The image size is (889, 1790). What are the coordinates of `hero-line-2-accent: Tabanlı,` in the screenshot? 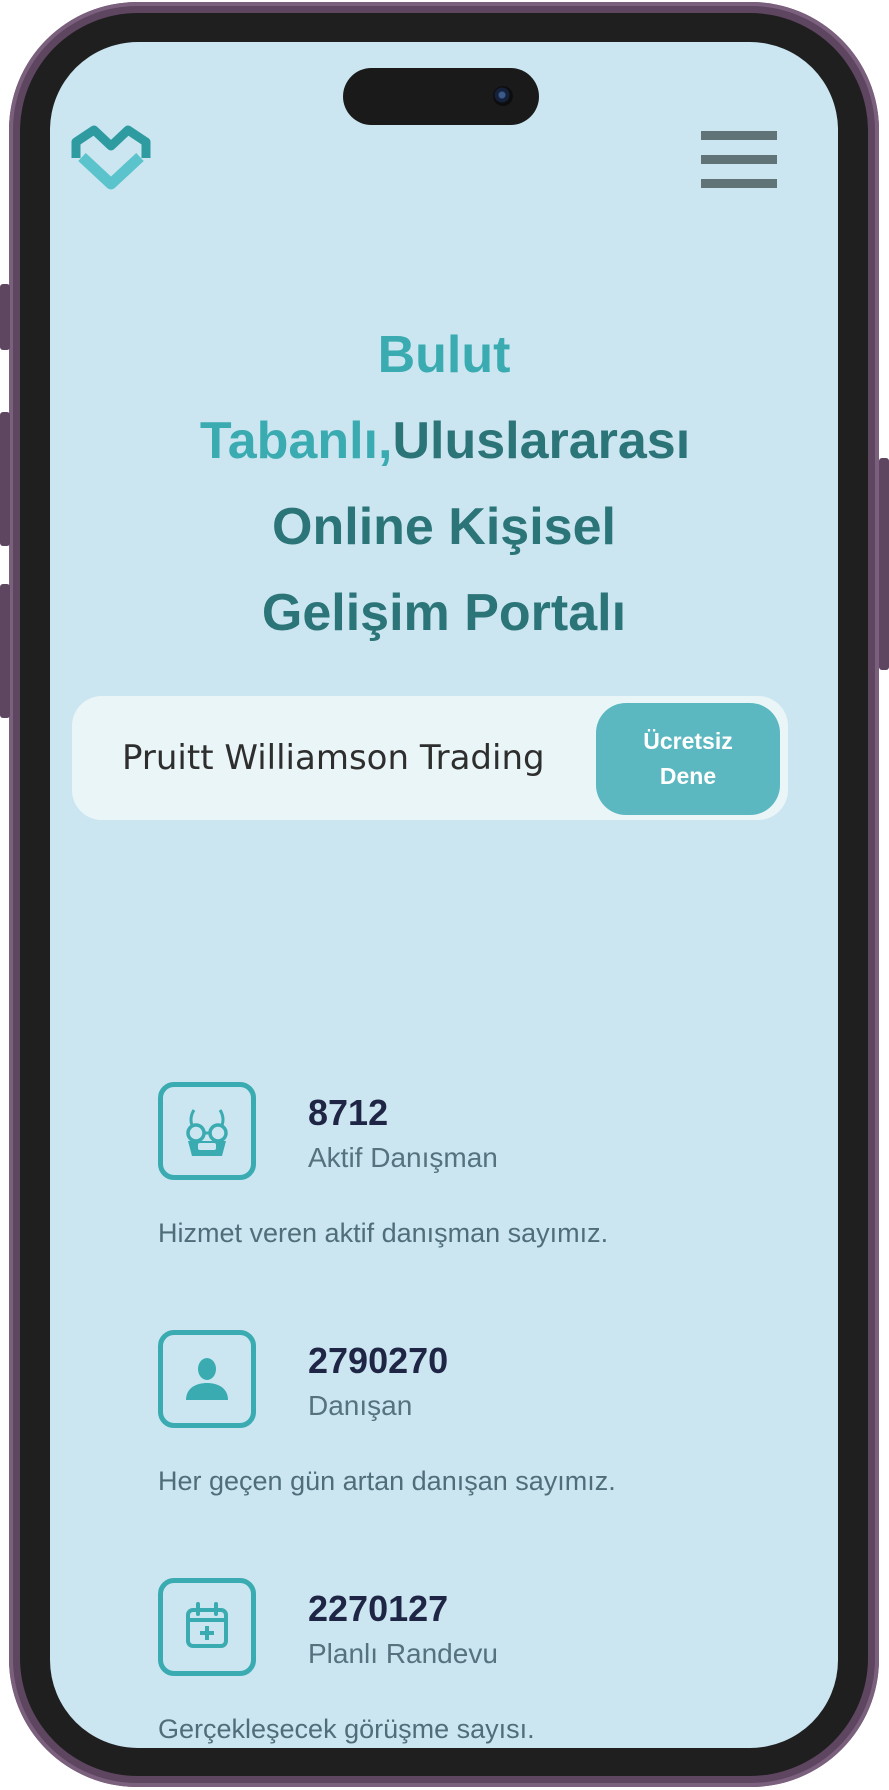 It's located at (296, 441).